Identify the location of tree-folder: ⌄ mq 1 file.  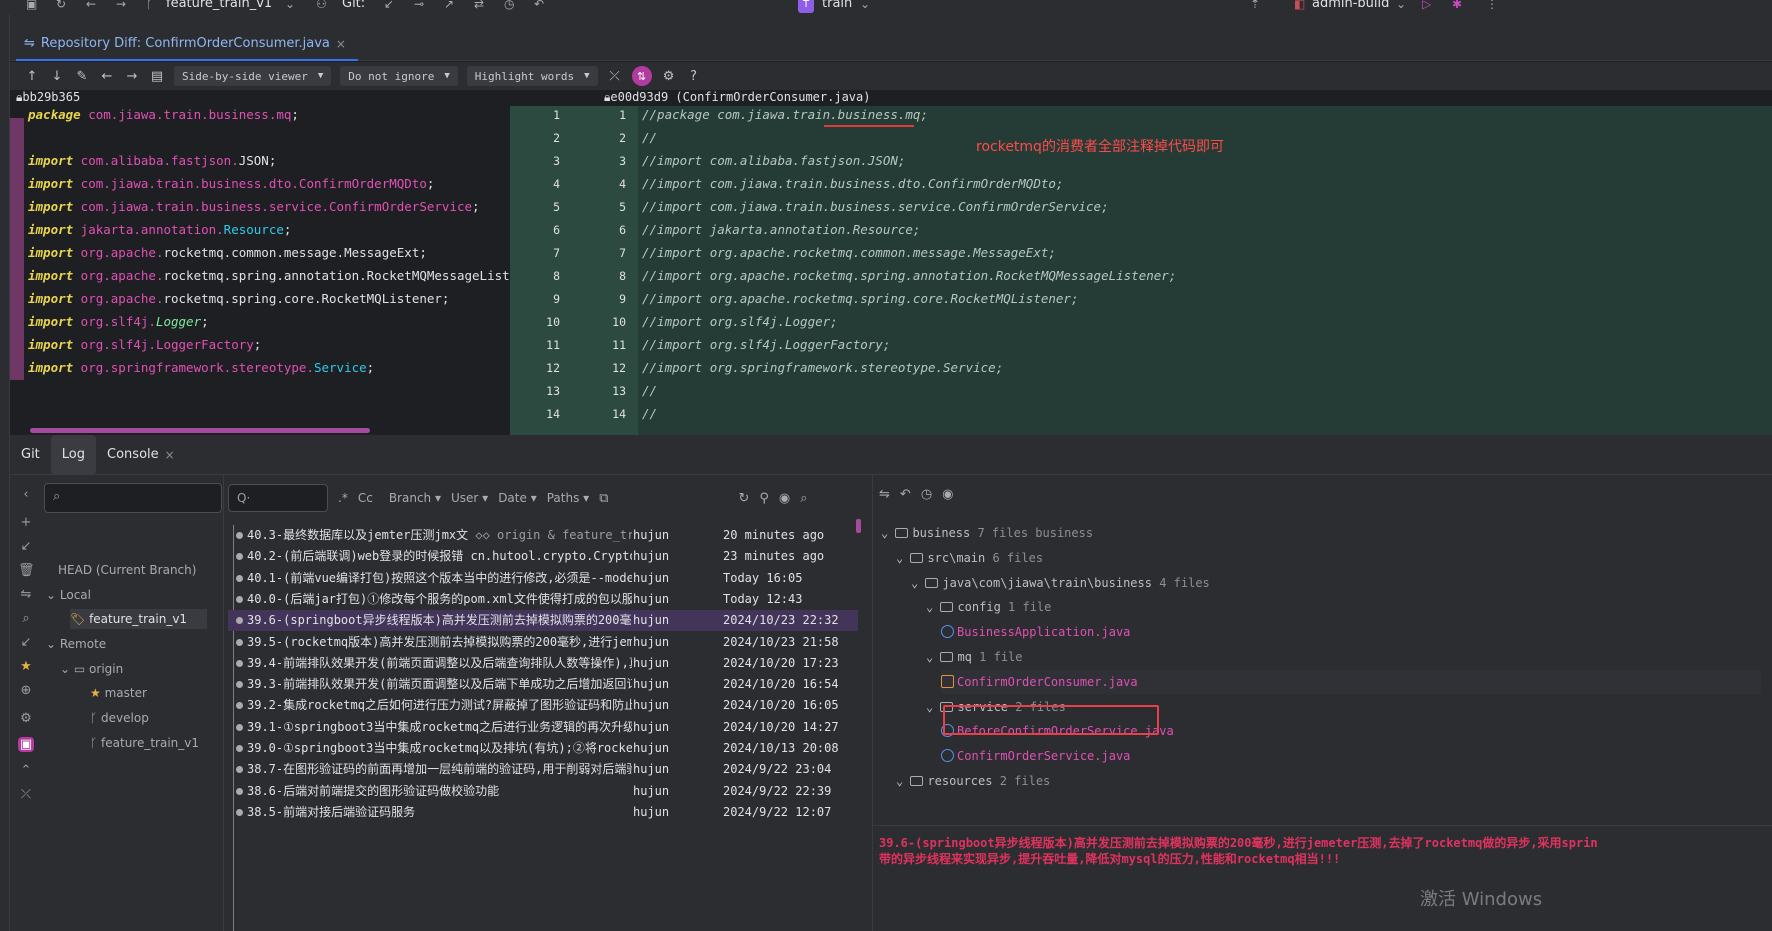
(974, 657).